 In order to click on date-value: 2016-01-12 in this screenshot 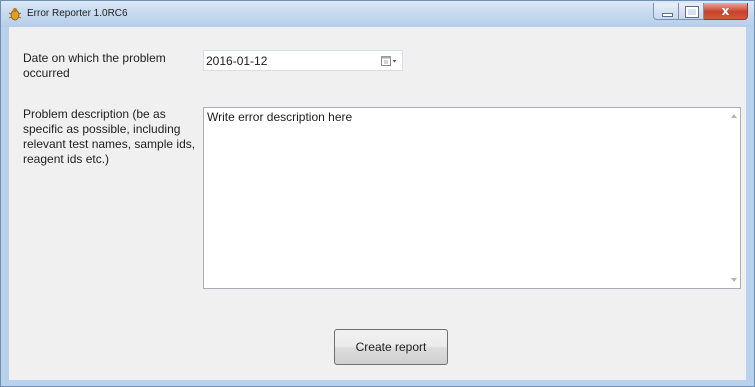, I will do `click(237, 61)`.